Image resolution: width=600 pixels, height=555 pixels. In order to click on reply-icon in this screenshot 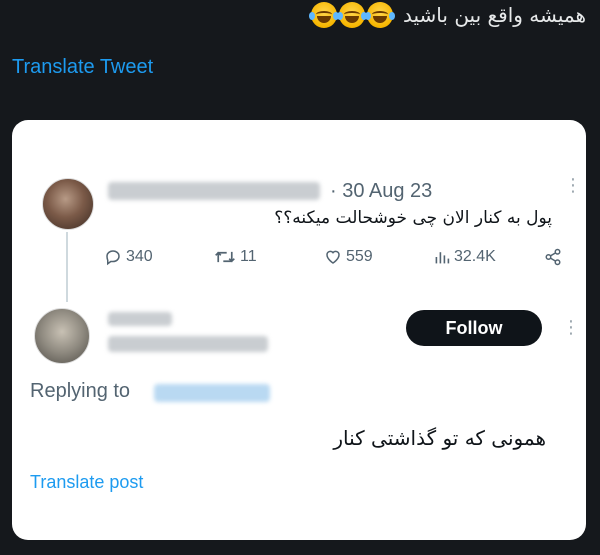, I will do `click(113, 258)`.